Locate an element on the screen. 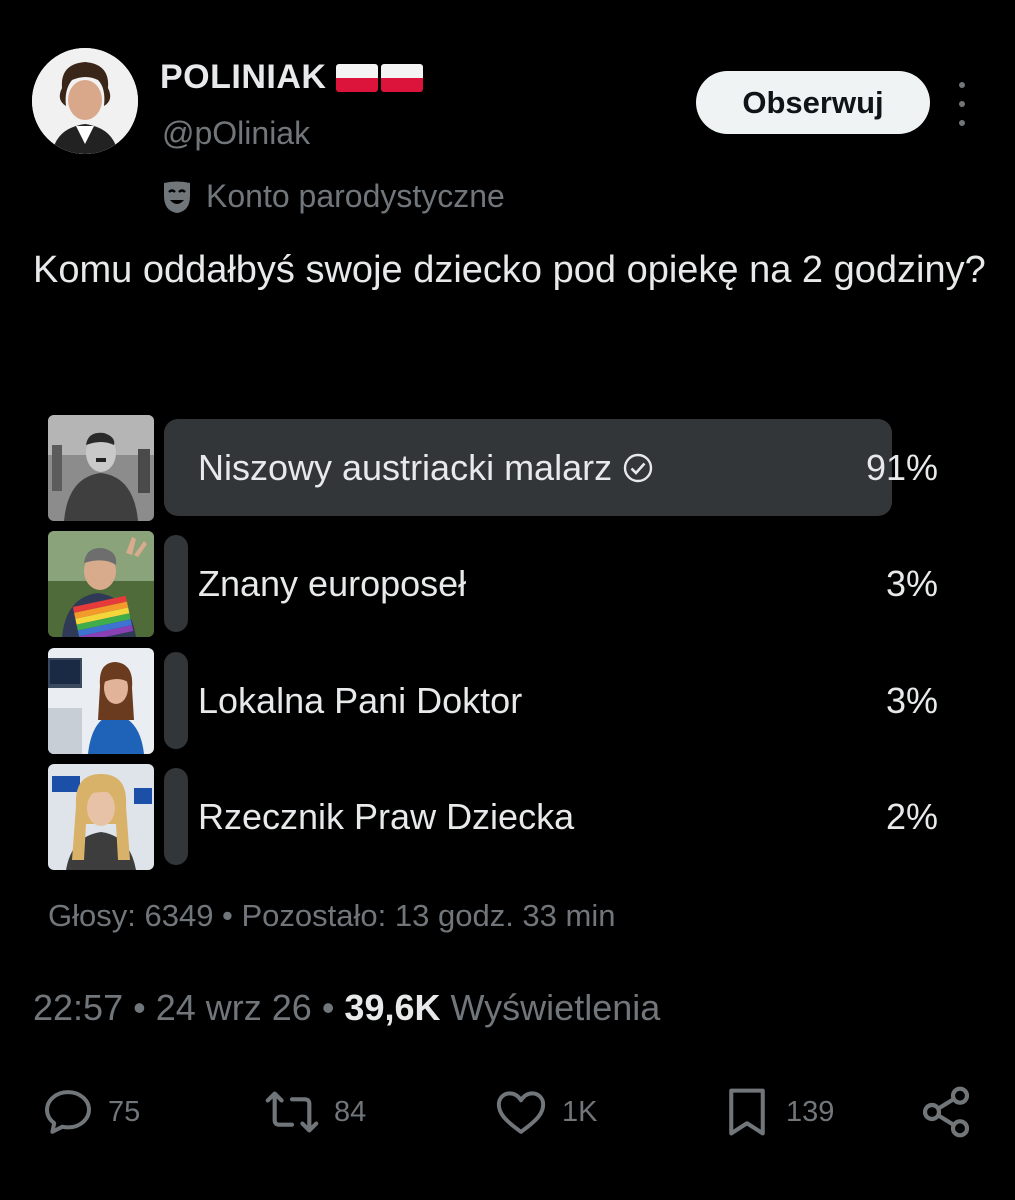 This screenshot has width=1015, height=1200. repost-button: 84 is located at coordinates (314, 1112).